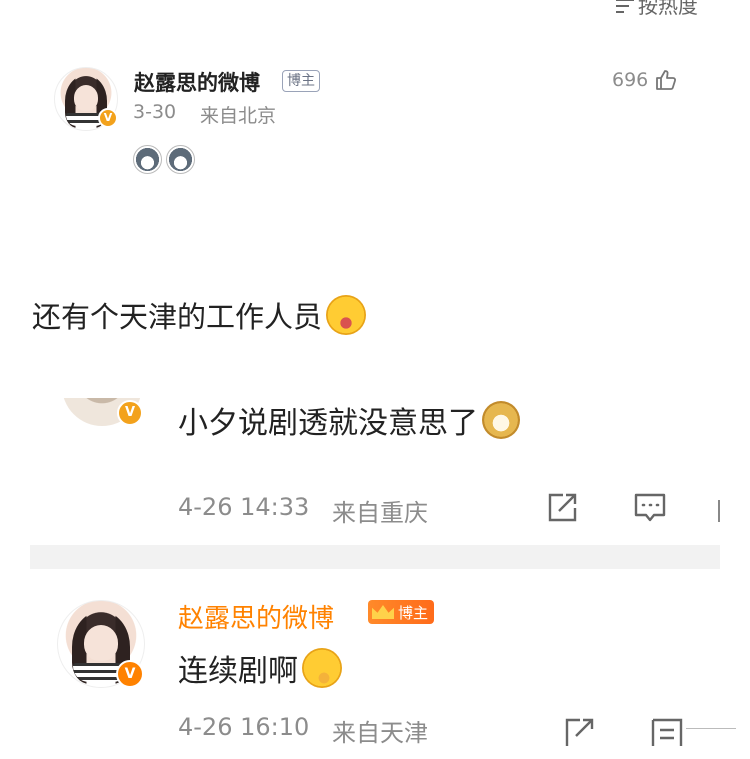 The image size is (750, 759). I want to click on main-text: 还有个天津的工作人员, so click(177, 317).